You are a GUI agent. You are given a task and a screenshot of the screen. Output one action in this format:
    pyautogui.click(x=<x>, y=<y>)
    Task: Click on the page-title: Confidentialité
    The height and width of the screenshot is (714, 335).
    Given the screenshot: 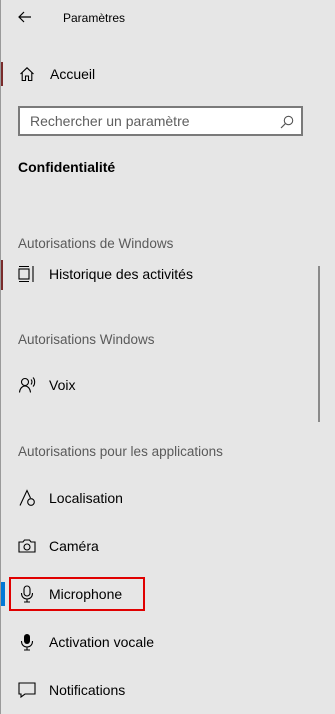 What is the action you would take?
    pyautogui.click(x=67, y=167)
    